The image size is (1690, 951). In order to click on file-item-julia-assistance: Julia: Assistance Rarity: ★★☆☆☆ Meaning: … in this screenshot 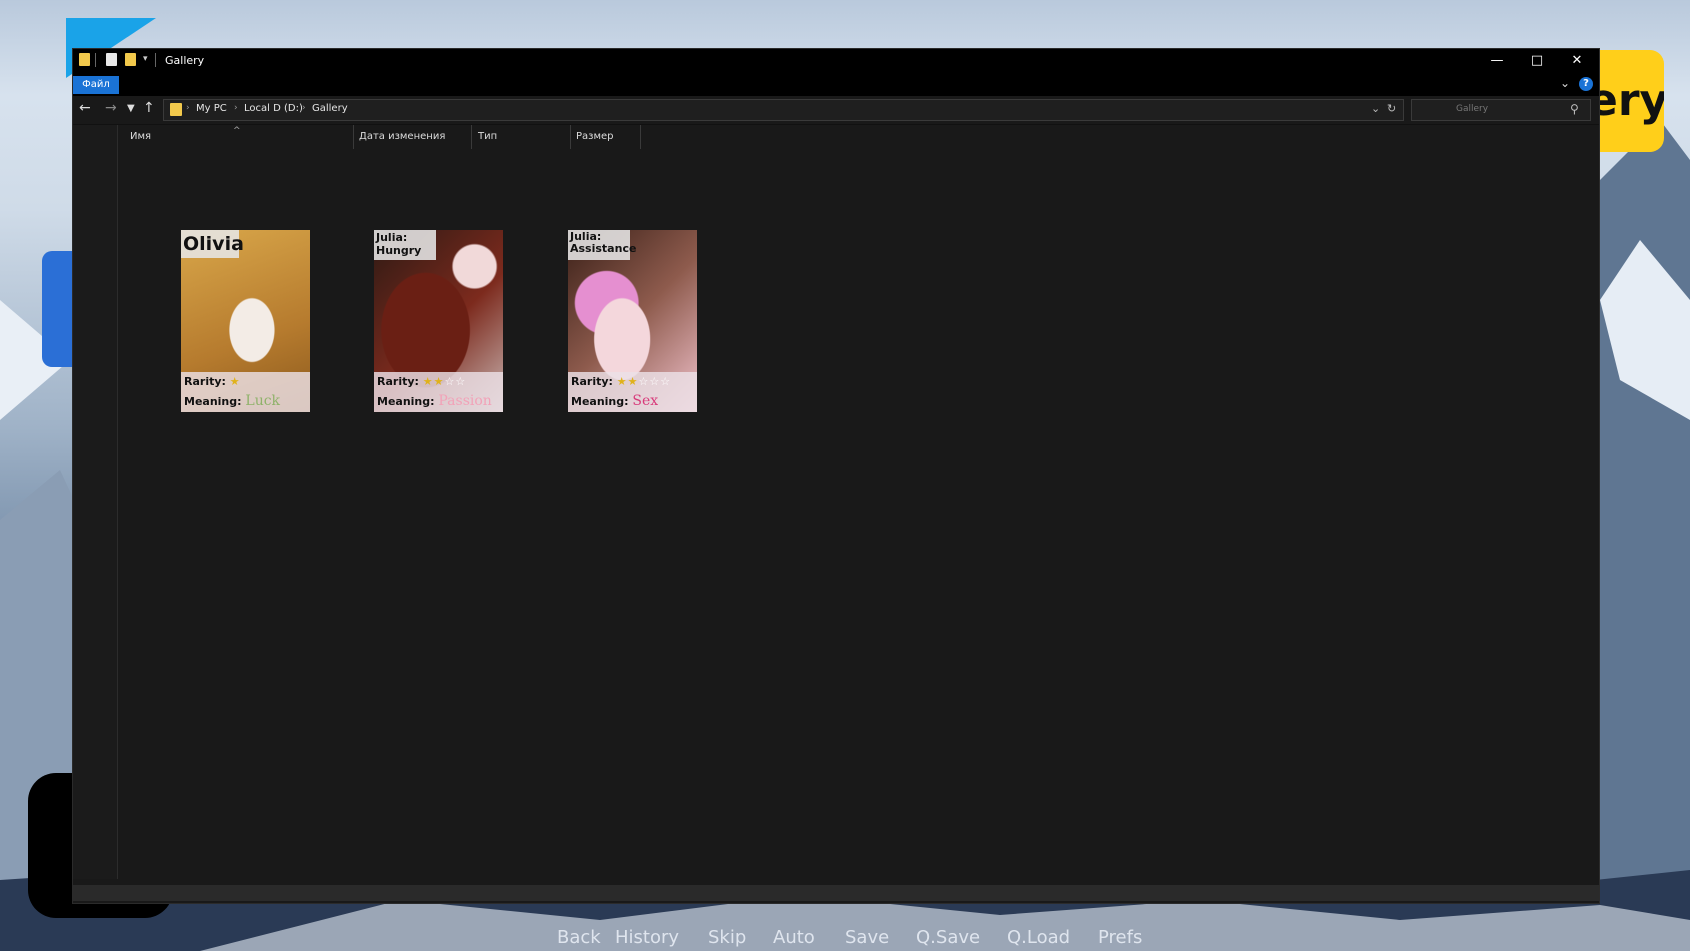, I will do `click(632, 321)`.